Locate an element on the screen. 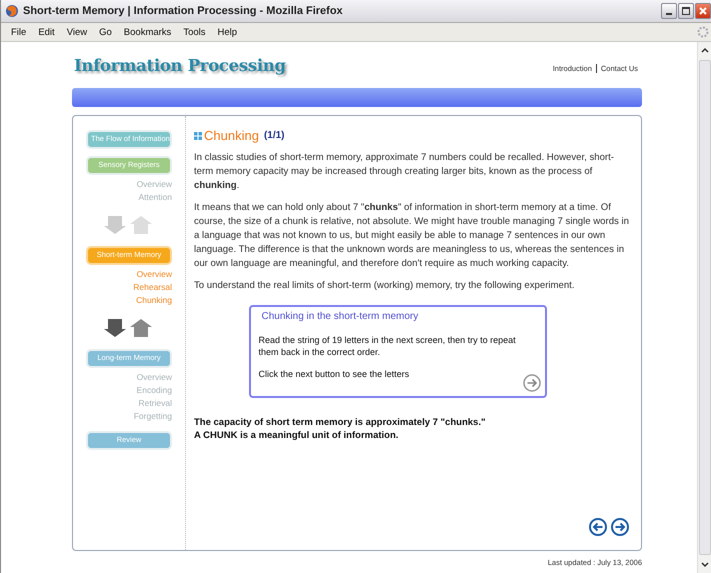  menu-item: Bookmarks is located at coordinates (148, 32).